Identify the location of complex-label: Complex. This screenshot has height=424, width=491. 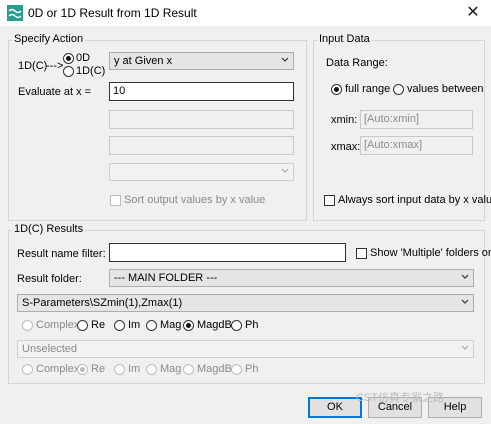
(58, 325).